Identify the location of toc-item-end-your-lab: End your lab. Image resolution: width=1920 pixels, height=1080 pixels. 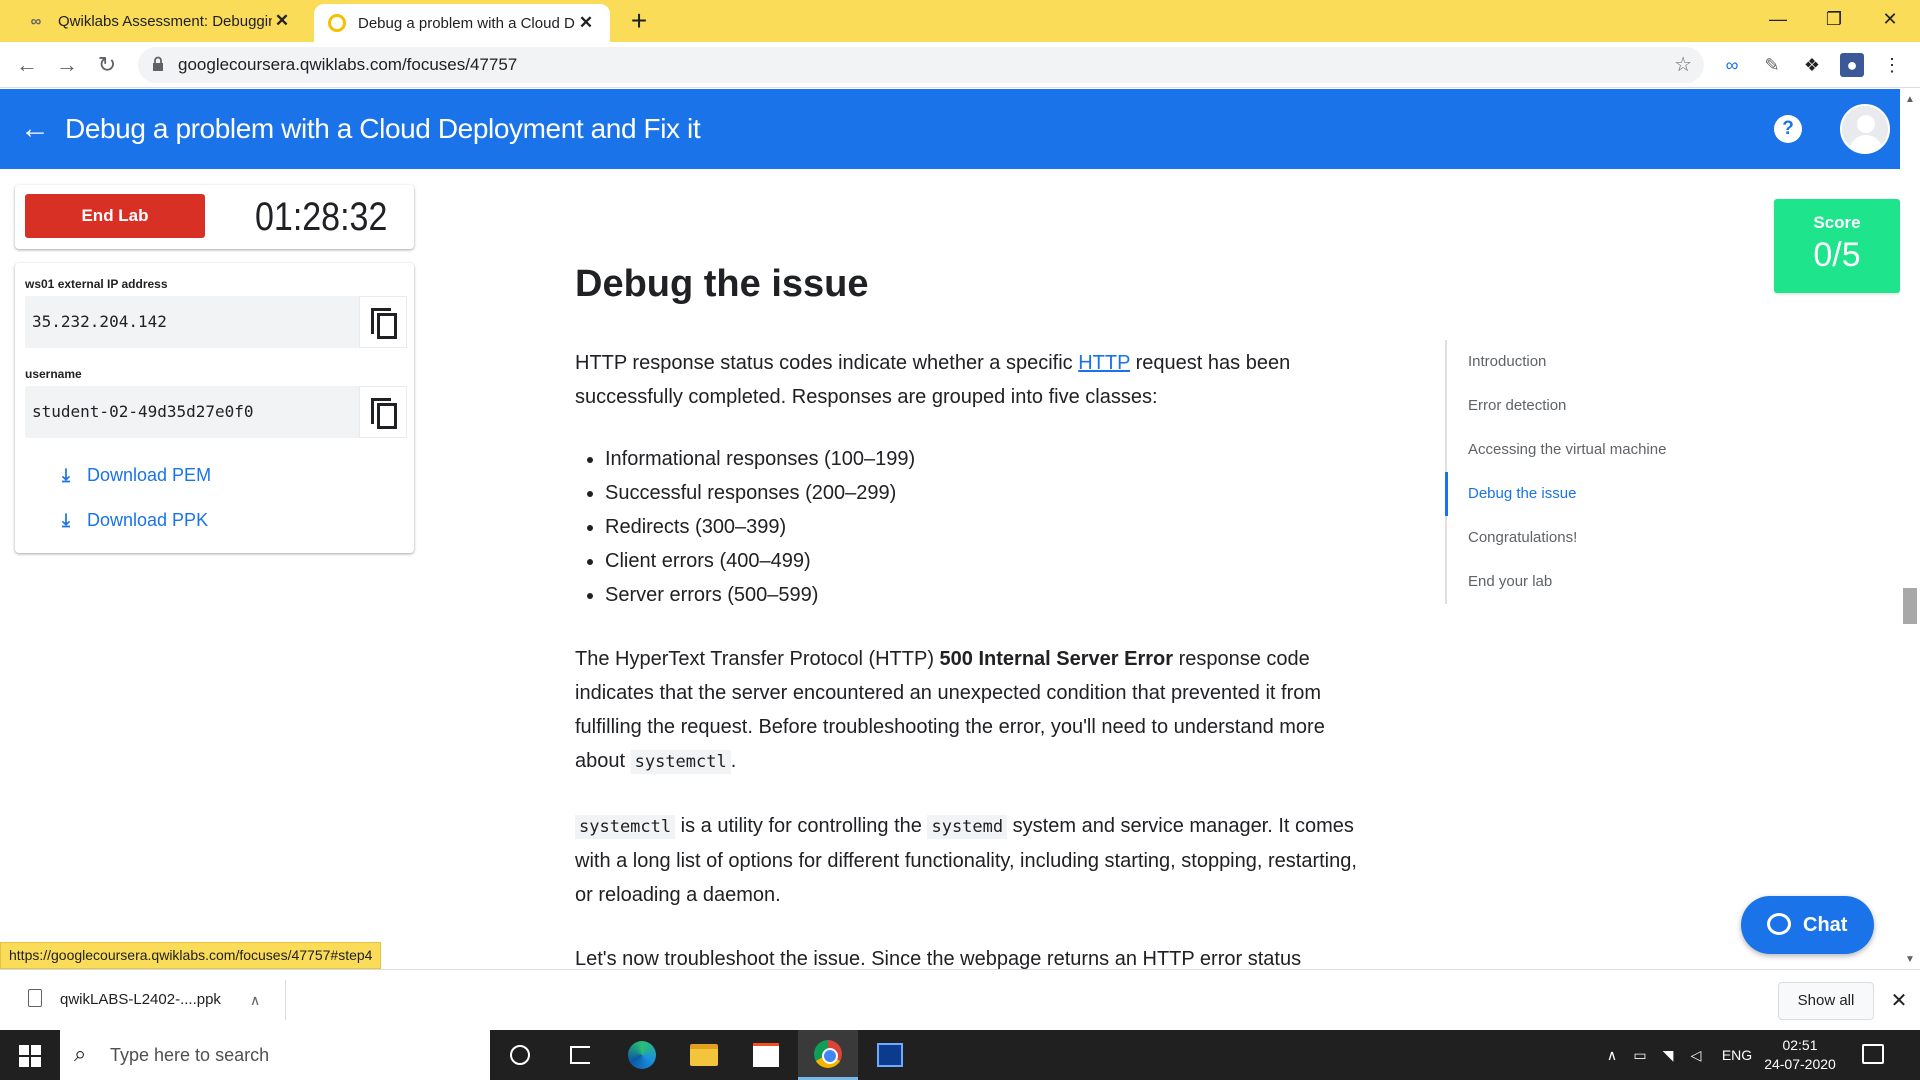
(1591, 582).